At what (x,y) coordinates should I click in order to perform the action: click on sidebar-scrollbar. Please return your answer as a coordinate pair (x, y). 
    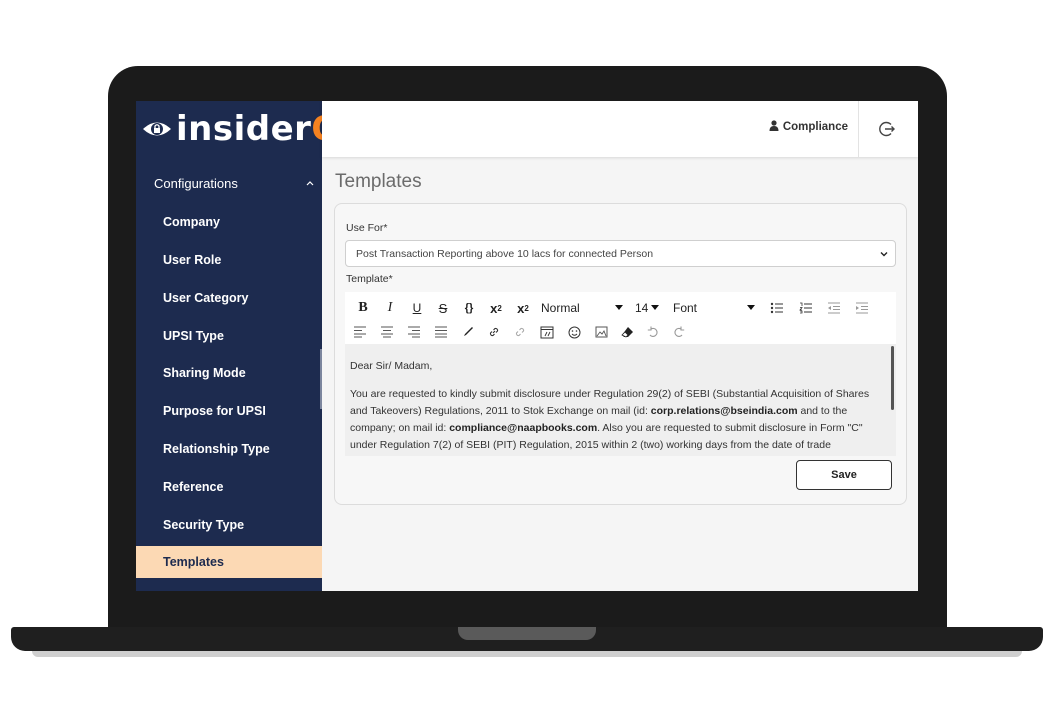
    Looking at the image, I should click on (321, 379).